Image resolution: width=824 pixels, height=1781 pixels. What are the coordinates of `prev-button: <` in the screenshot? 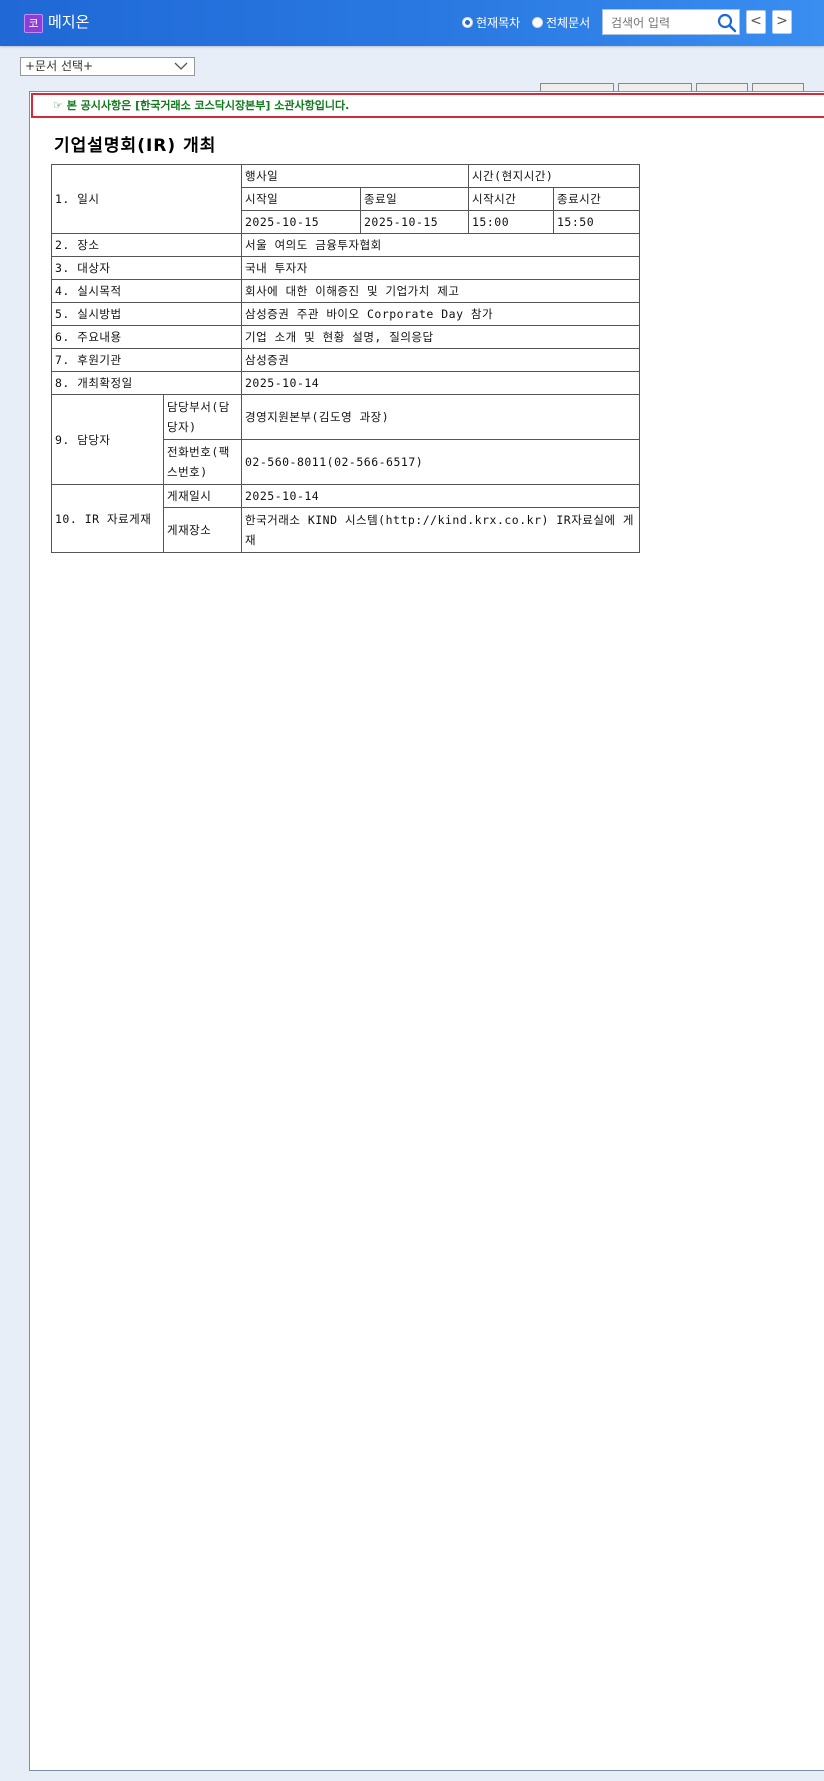 It's located at (756, 22).